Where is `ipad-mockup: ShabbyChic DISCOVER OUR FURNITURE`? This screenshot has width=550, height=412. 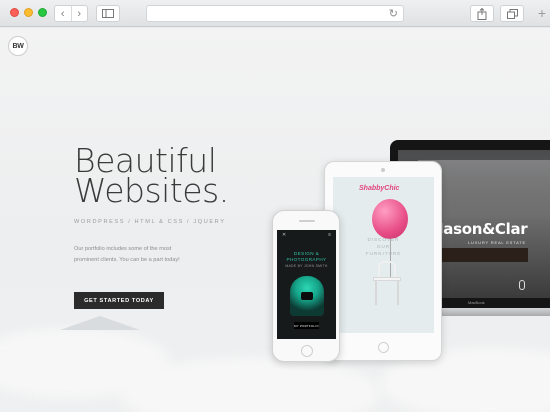 ipad-mockup: ShabbyChic DISCOVER OUR FURNITURE is located at coordinates (383, 261).